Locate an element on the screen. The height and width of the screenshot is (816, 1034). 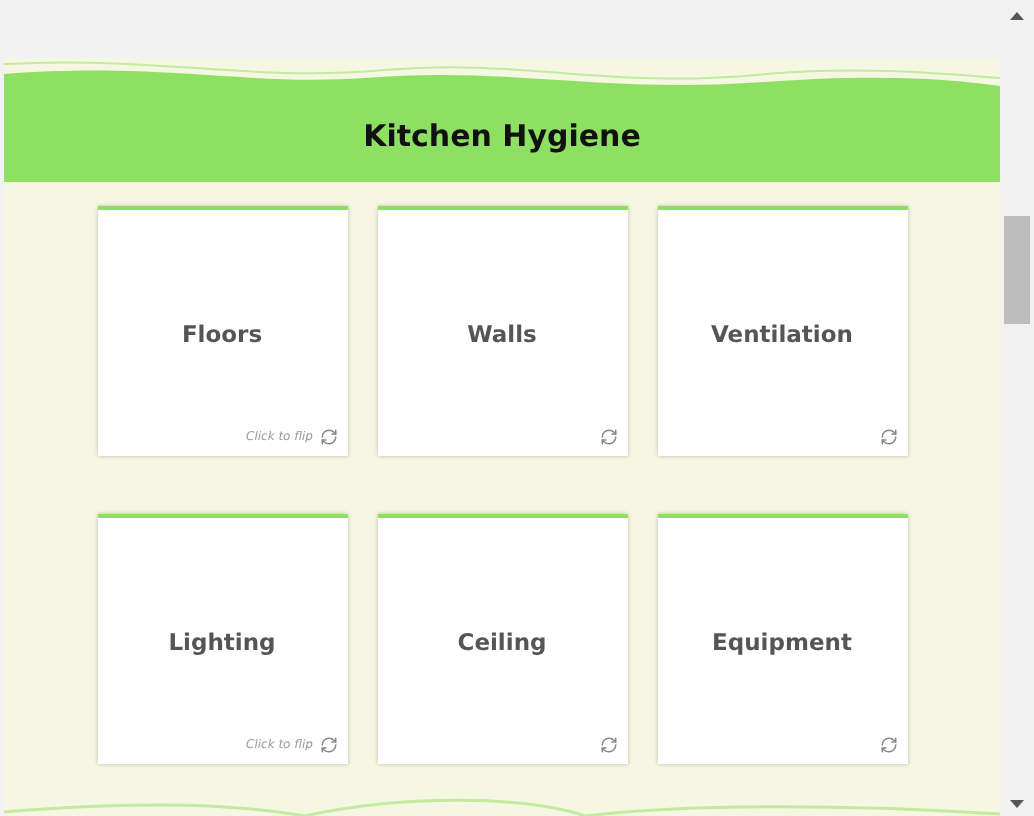
flip-card: Equipment is located at coordinates (782, 639).